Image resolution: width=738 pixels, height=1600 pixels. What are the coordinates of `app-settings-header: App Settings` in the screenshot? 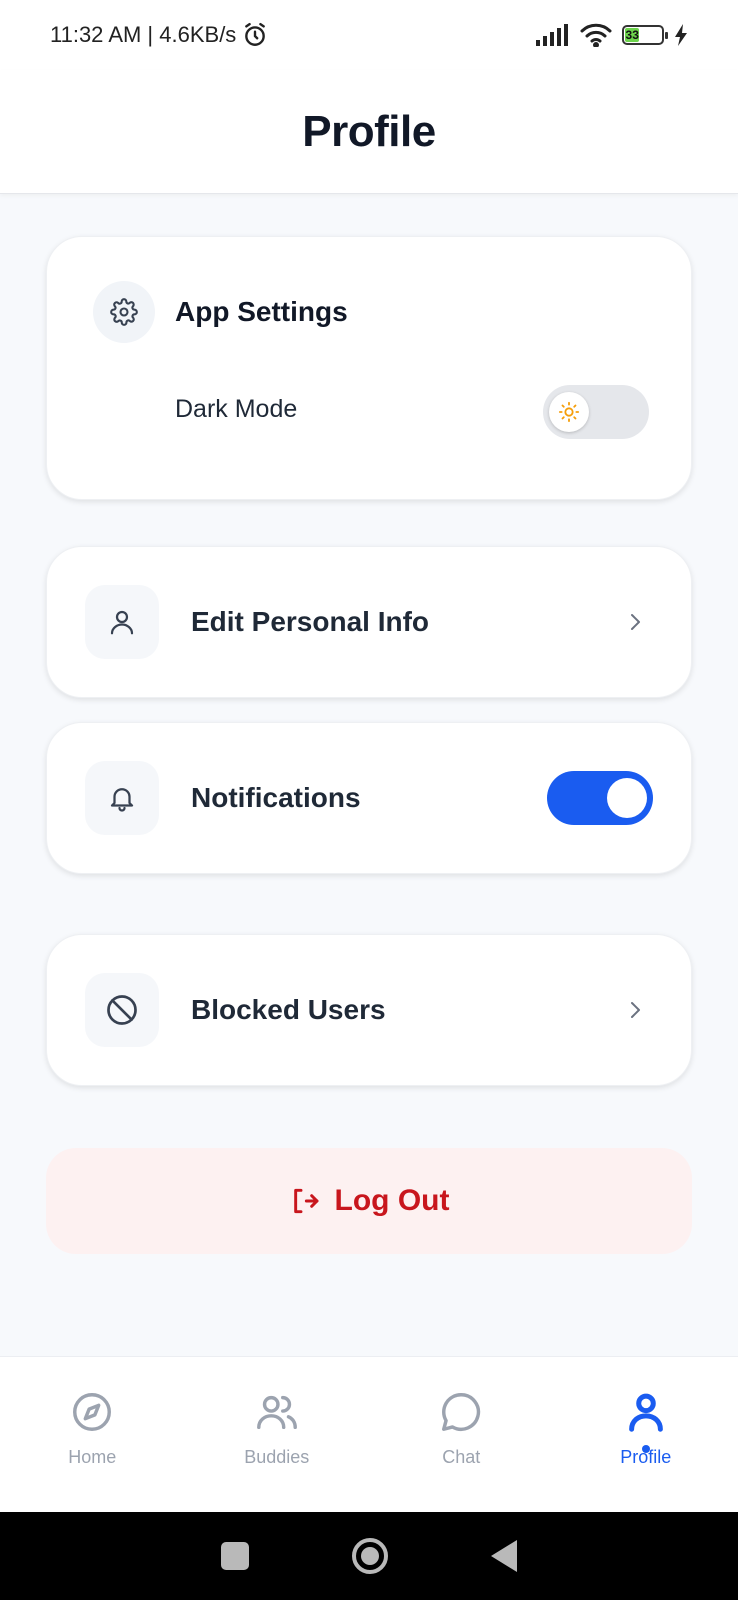 It's located at (220, 312).